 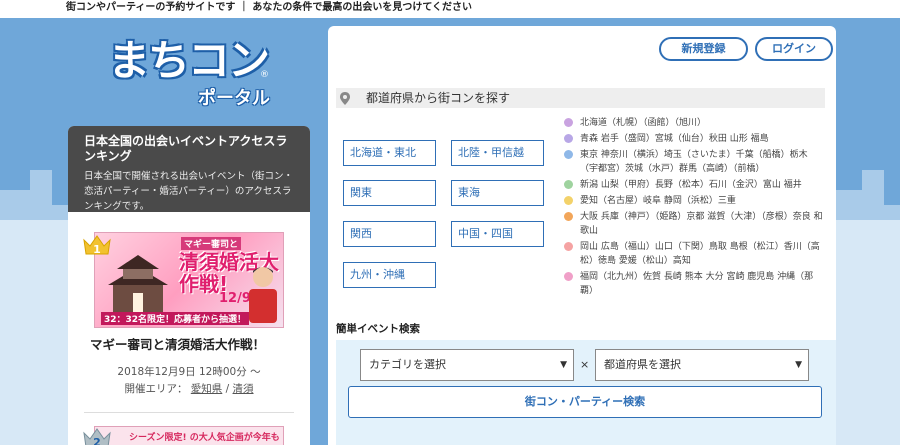 What do you see at coordinates (175, 318) in the screenshot?
I see `banner-footer-text: 32：32名限定！応募者から抽選！` at bounding box center [175, 318].